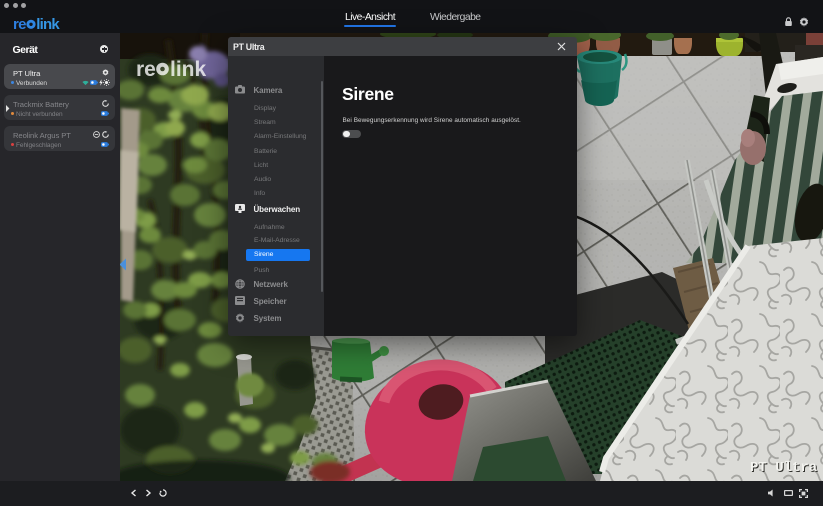 This screenshot has width=823, height=506. I want to click on svg-text: PT Ultra, so click(784, 468).